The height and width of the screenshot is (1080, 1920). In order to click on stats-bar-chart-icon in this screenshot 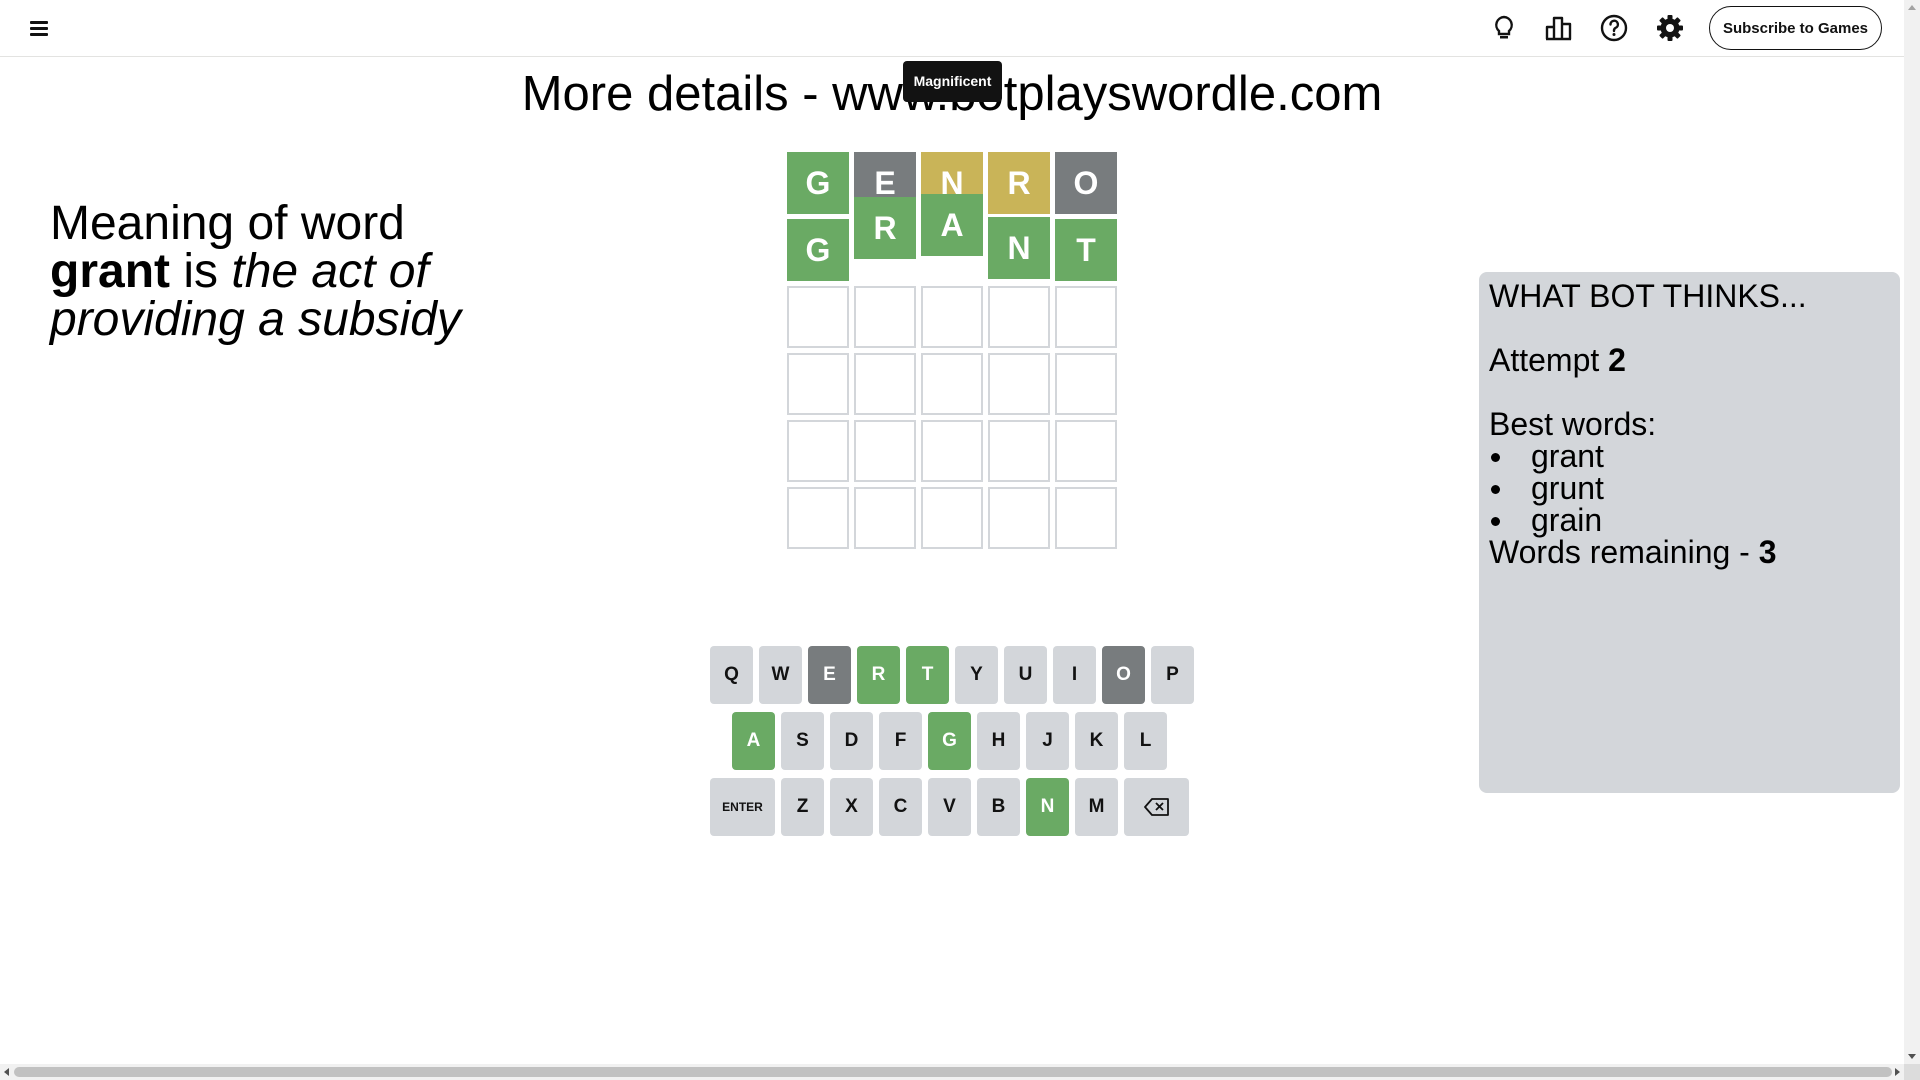, I will do `click(1559, 28)`.